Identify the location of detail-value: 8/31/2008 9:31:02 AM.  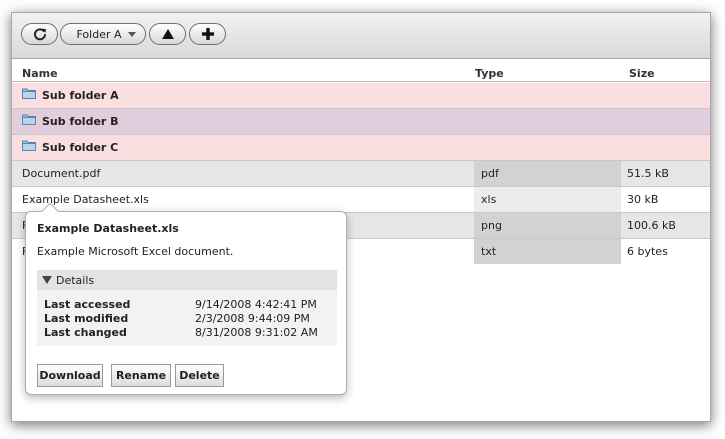
(256, 332).